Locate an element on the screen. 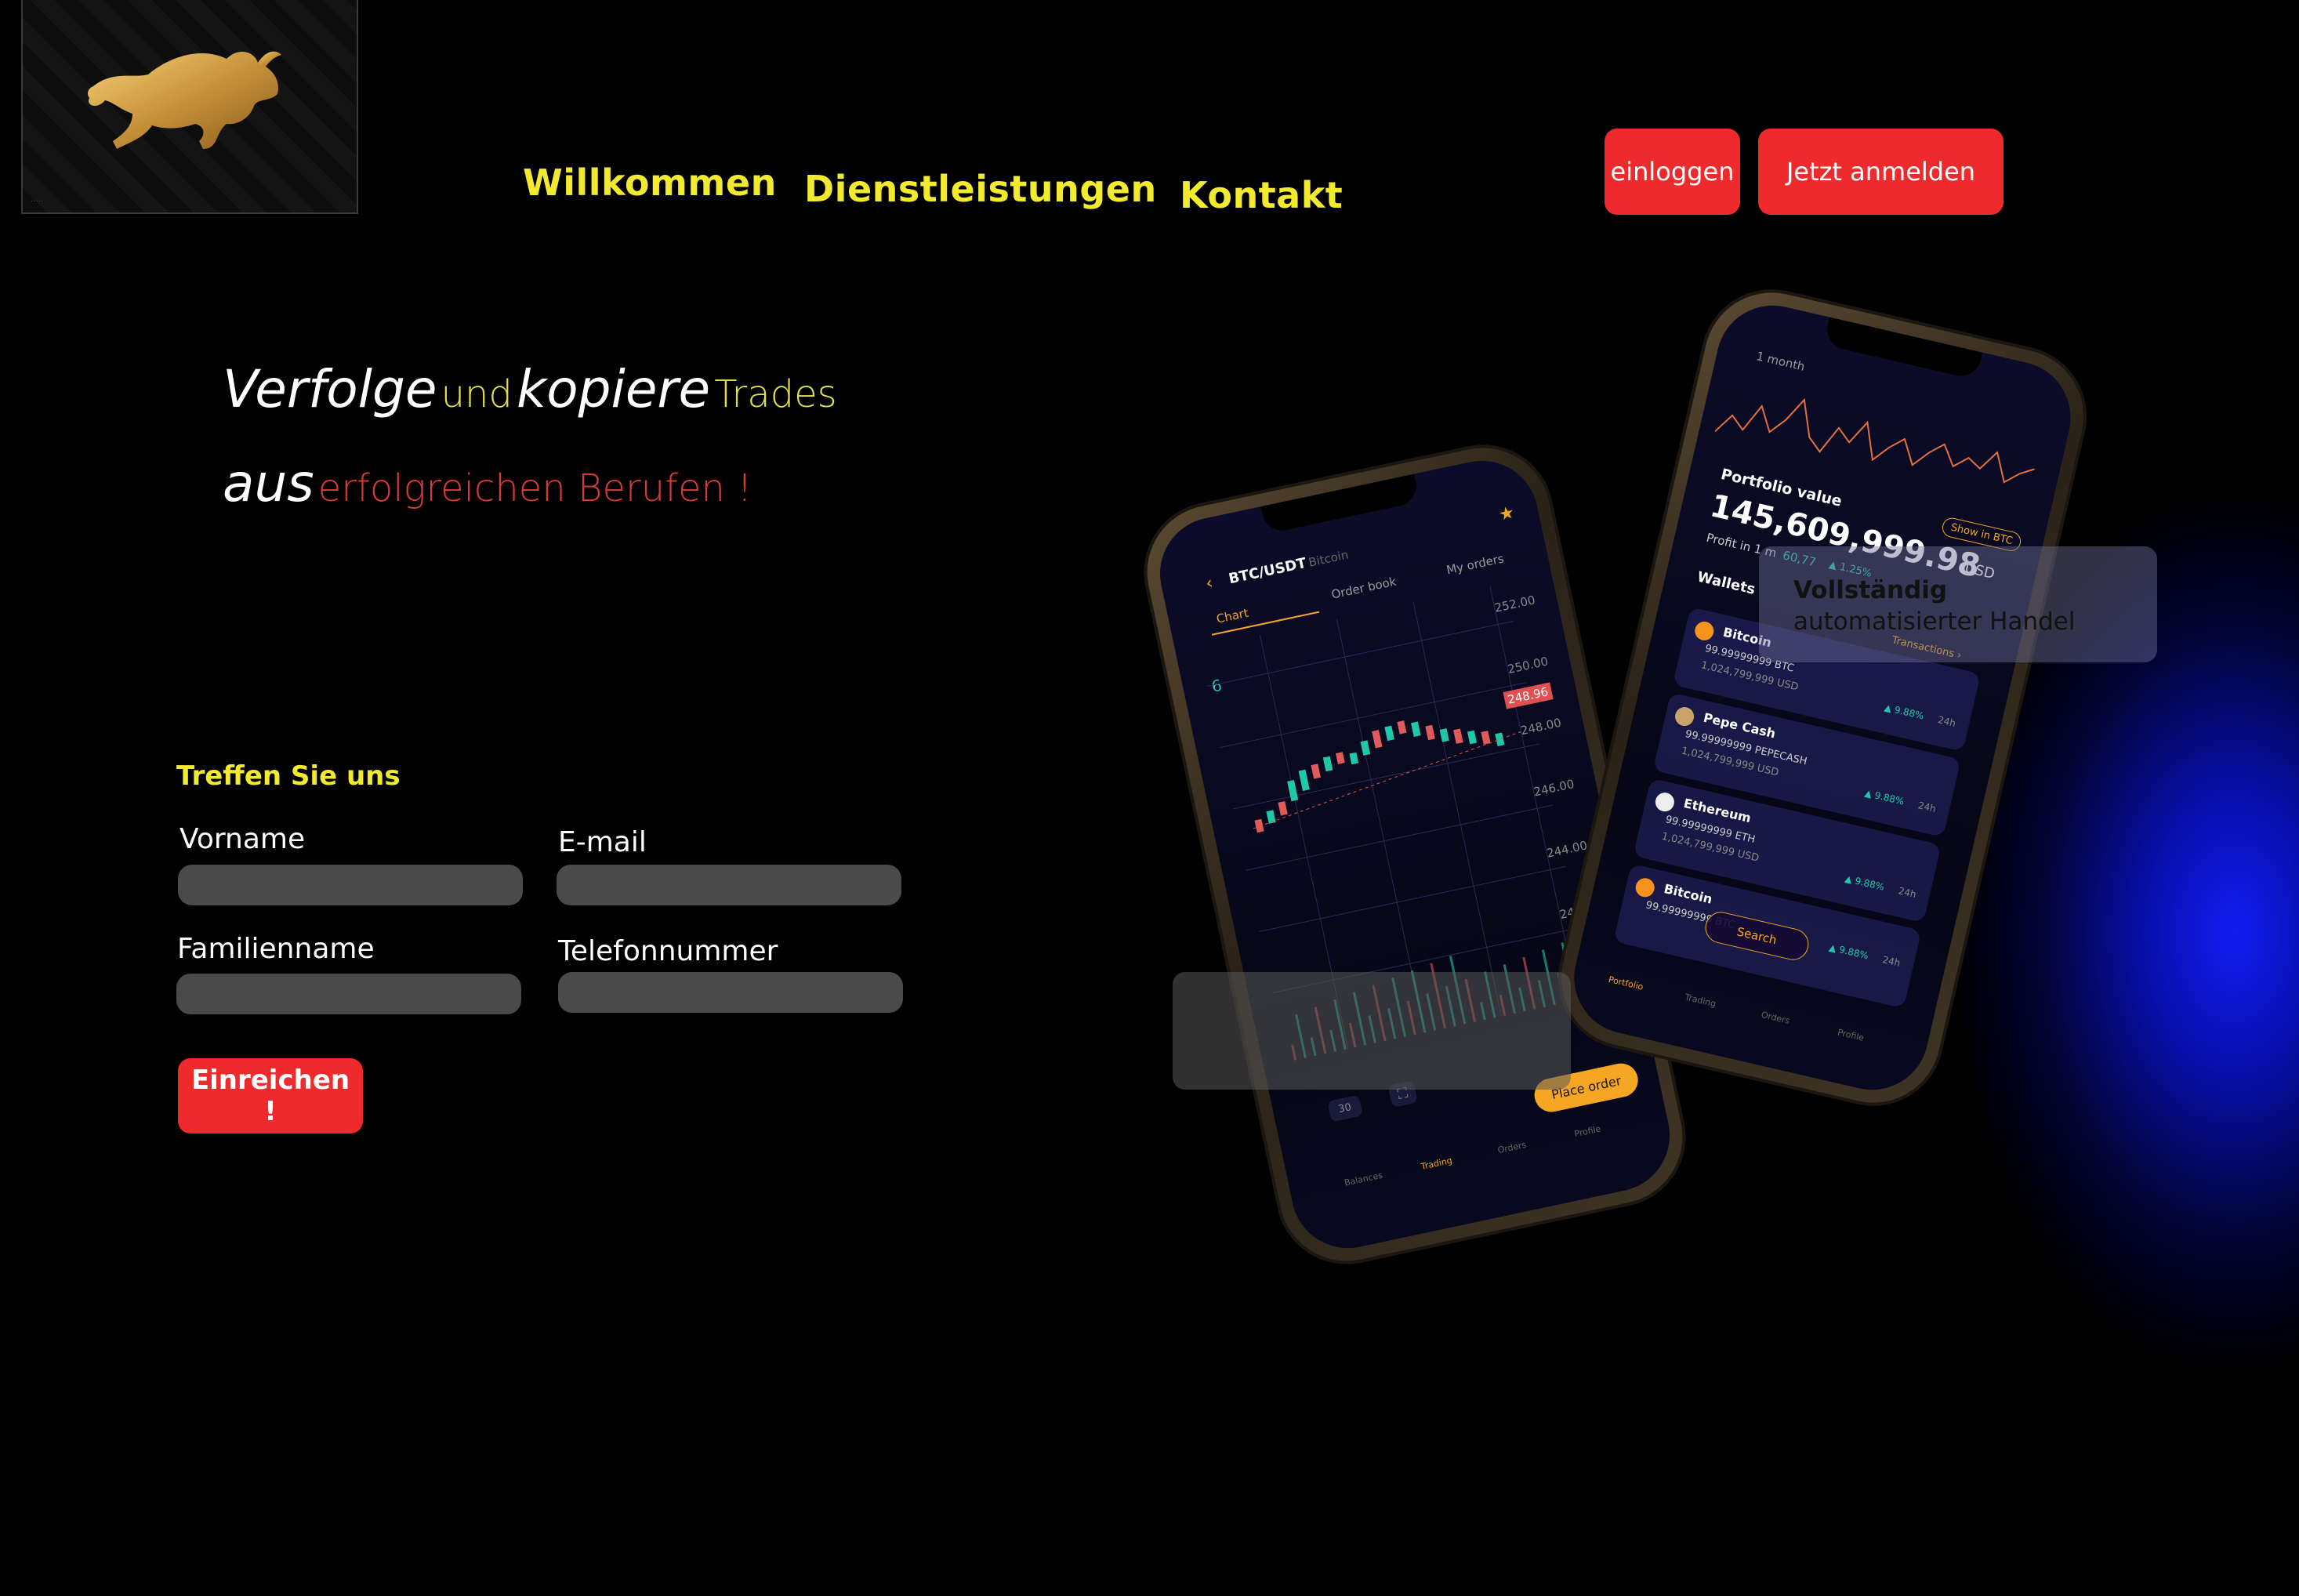 This screenshot has width=2299, height=1596. tab-chart: Chart is located at coordinates (1232, 616).